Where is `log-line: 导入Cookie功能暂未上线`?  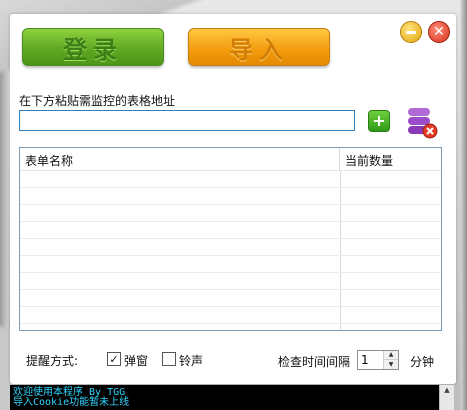
log-line: 导入Cookie功能暂未上线 is located at coordinates (71, 402).